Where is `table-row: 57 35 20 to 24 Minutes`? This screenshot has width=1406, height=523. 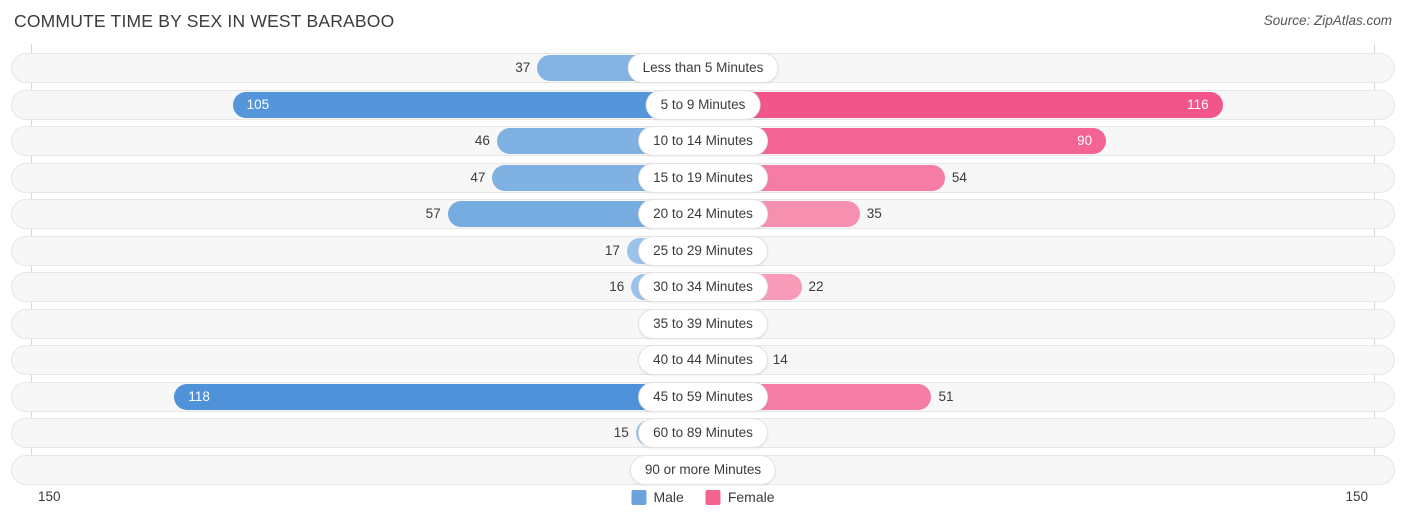 table-row: 57 35 20 to 24 Minutes is located at coordinates (703, 214).